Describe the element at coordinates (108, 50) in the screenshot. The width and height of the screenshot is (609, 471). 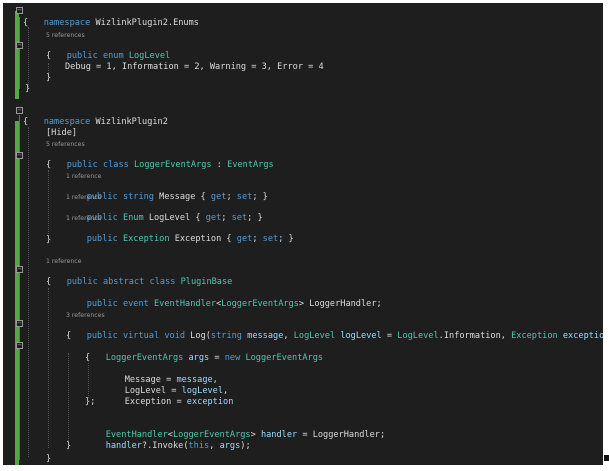
I see `code-line: public enum LogLevel` at that location.